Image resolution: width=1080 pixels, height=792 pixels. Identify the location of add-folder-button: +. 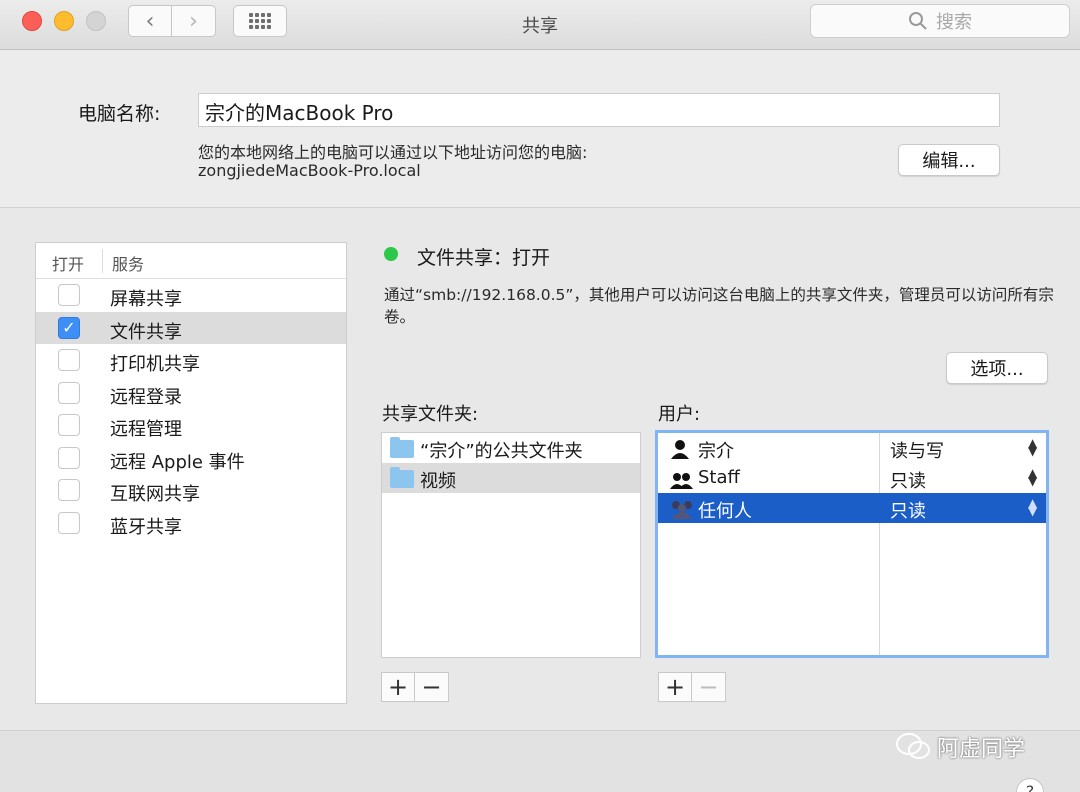
(398, 687).